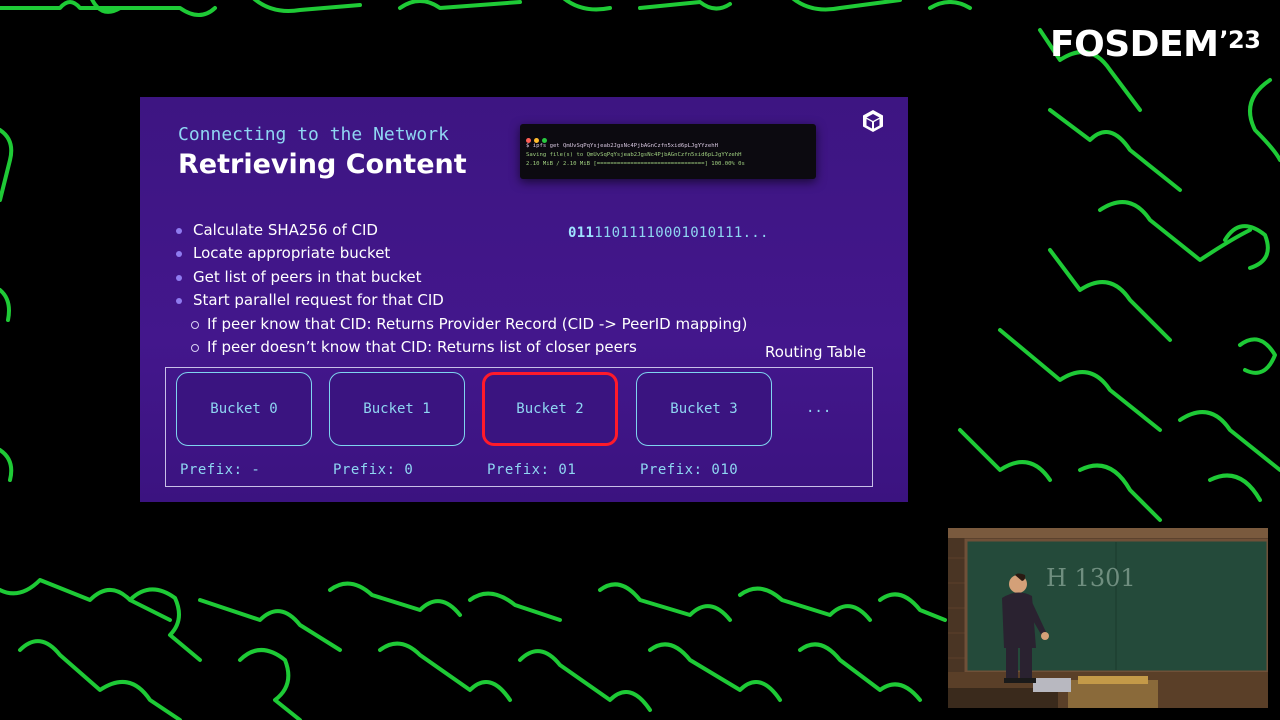 The width and height of the screenshot is (1280, 720). I want to click on speaker-camera-feed: H 1301, so click(1108, 618).